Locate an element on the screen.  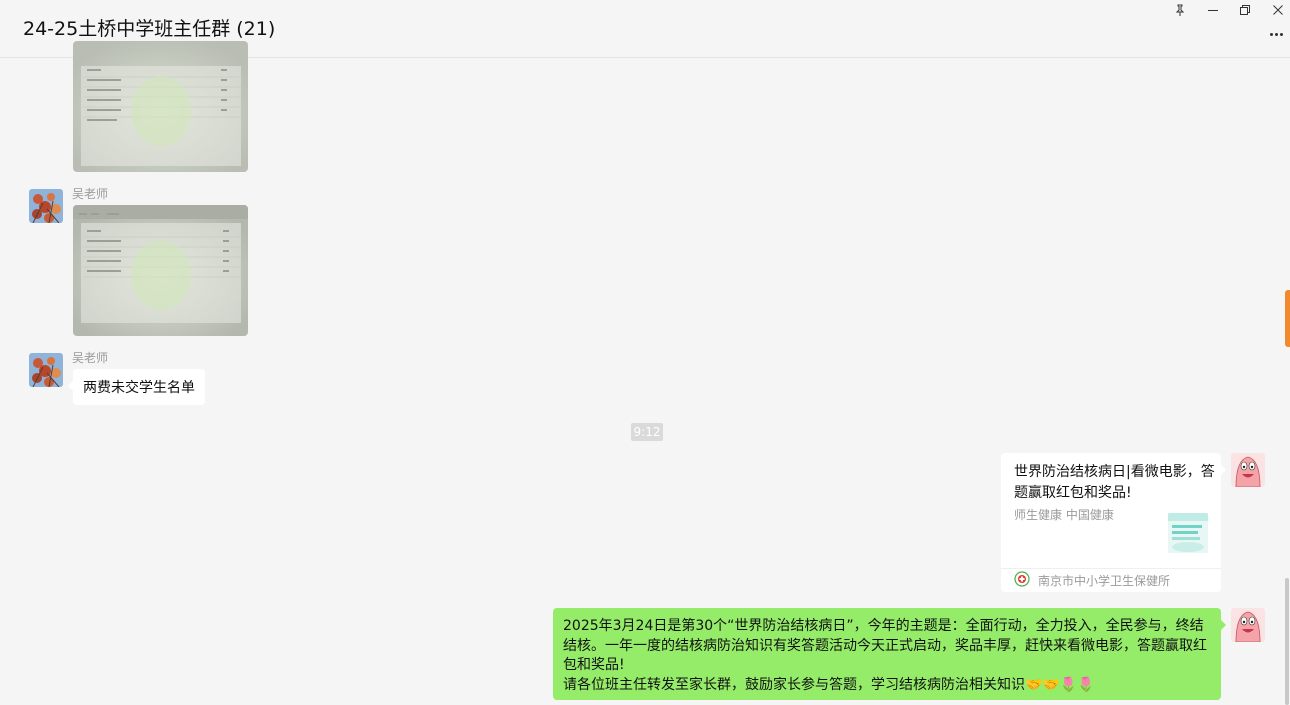
minimize-icon is located at coordinates (1213, 10).